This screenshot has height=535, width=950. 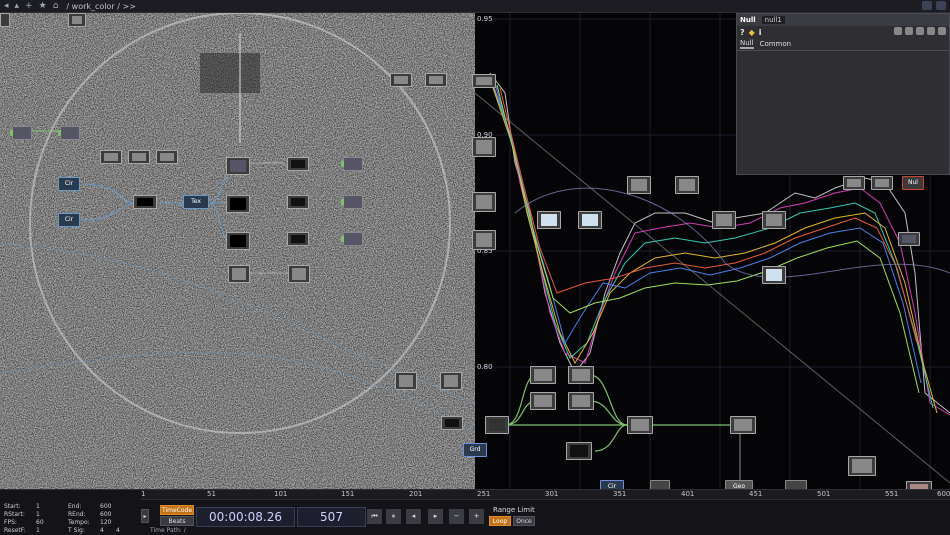 What do you see at coordinates (435, 516) in the screenshot?
I see `play-forward-button: ▸` at bounding box center [435, 516].